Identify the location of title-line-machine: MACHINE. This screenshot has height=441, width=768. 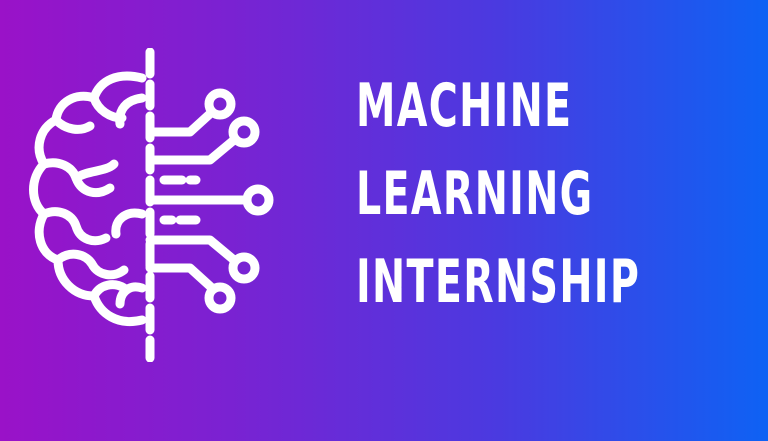
(464, 106).